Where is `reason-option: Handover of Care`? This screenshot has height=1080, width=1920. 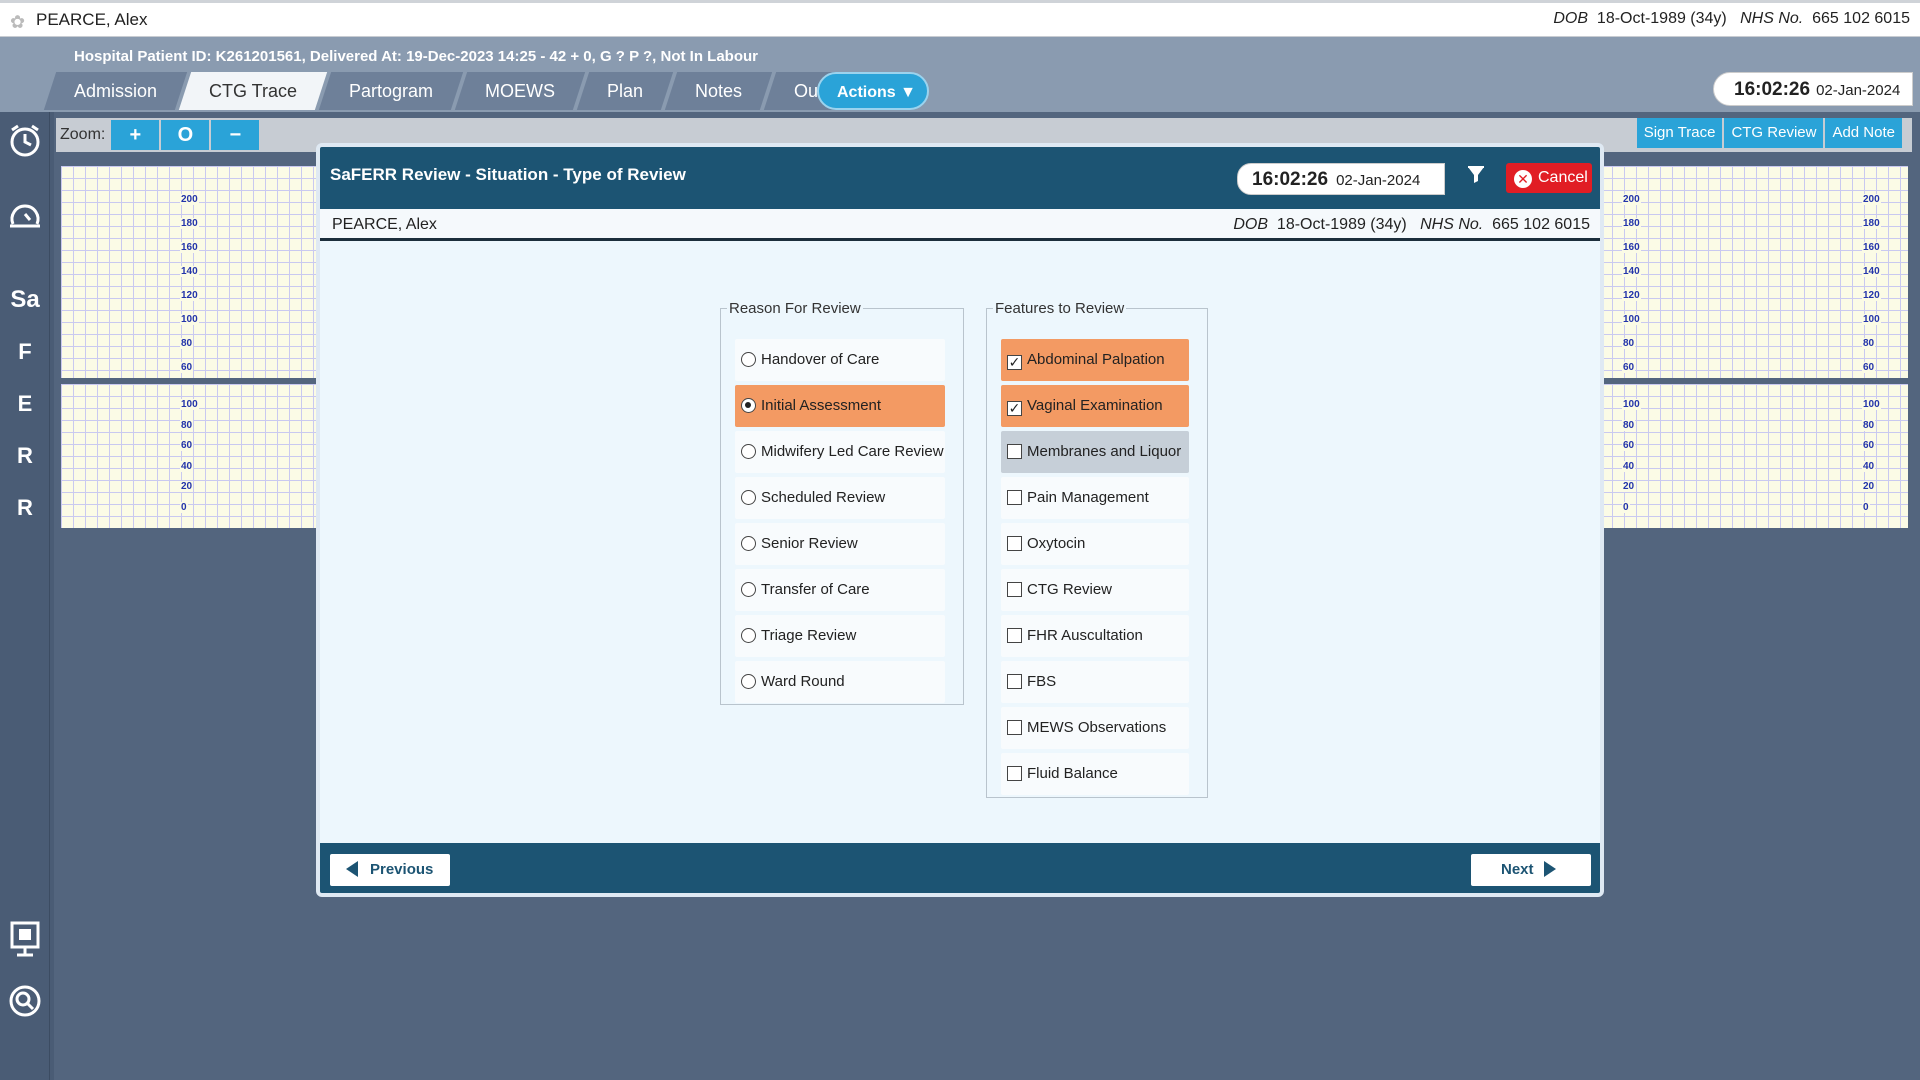 reason-option: Handover of Care is located at coordinates (840, 360).